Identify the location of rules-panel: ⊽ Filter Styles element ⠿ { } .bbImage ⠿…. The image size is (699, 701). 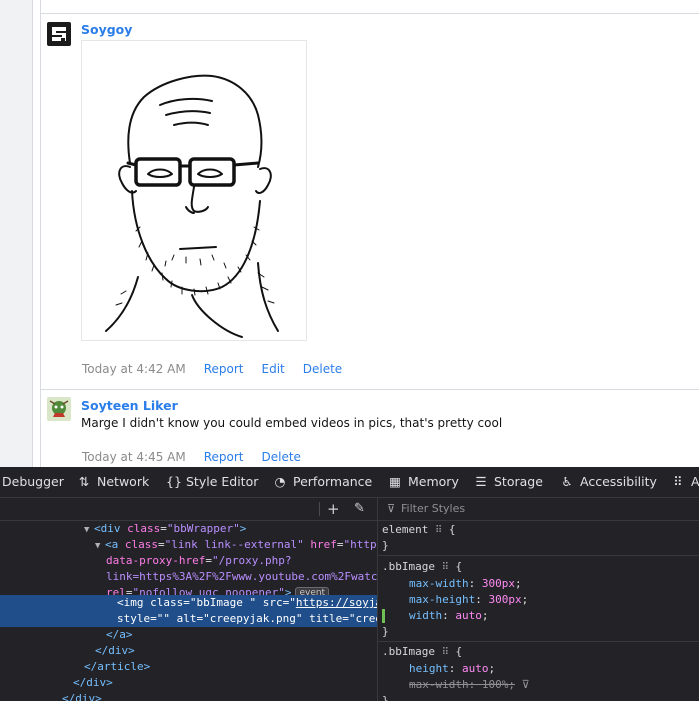
(538, 599).